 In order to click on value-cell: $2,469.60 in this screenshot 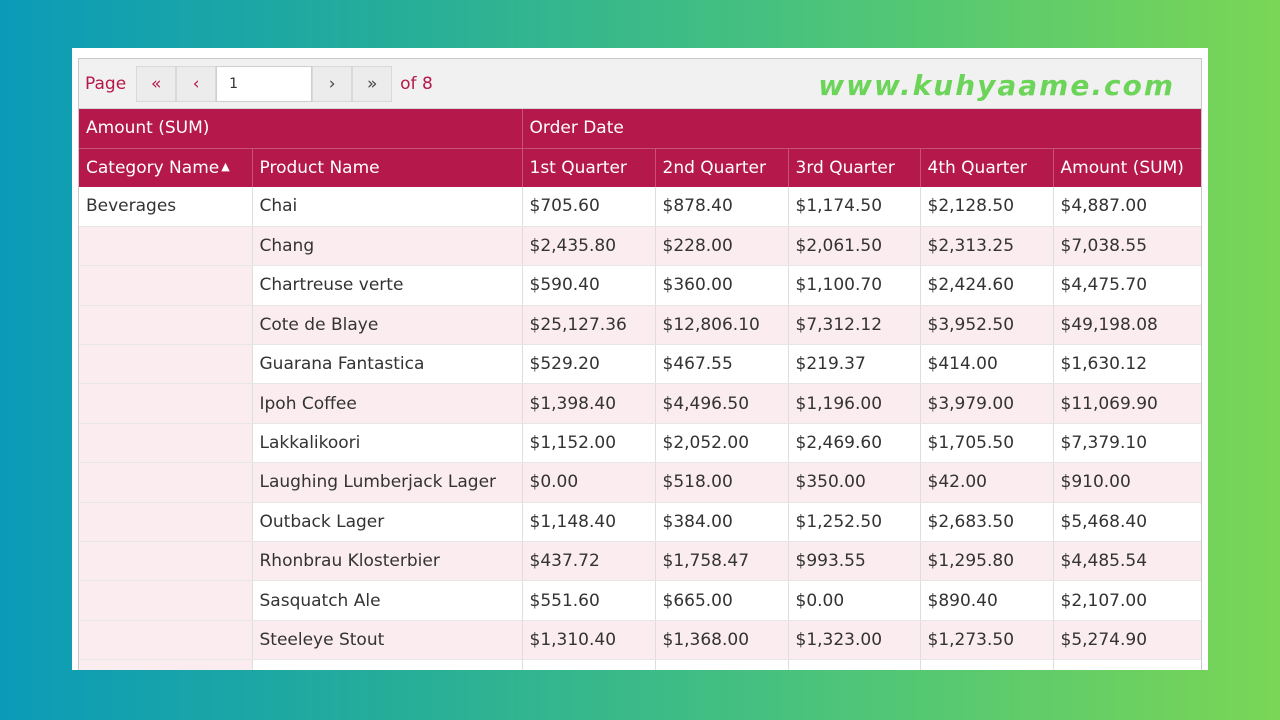, I will do `click(854, 443)`.